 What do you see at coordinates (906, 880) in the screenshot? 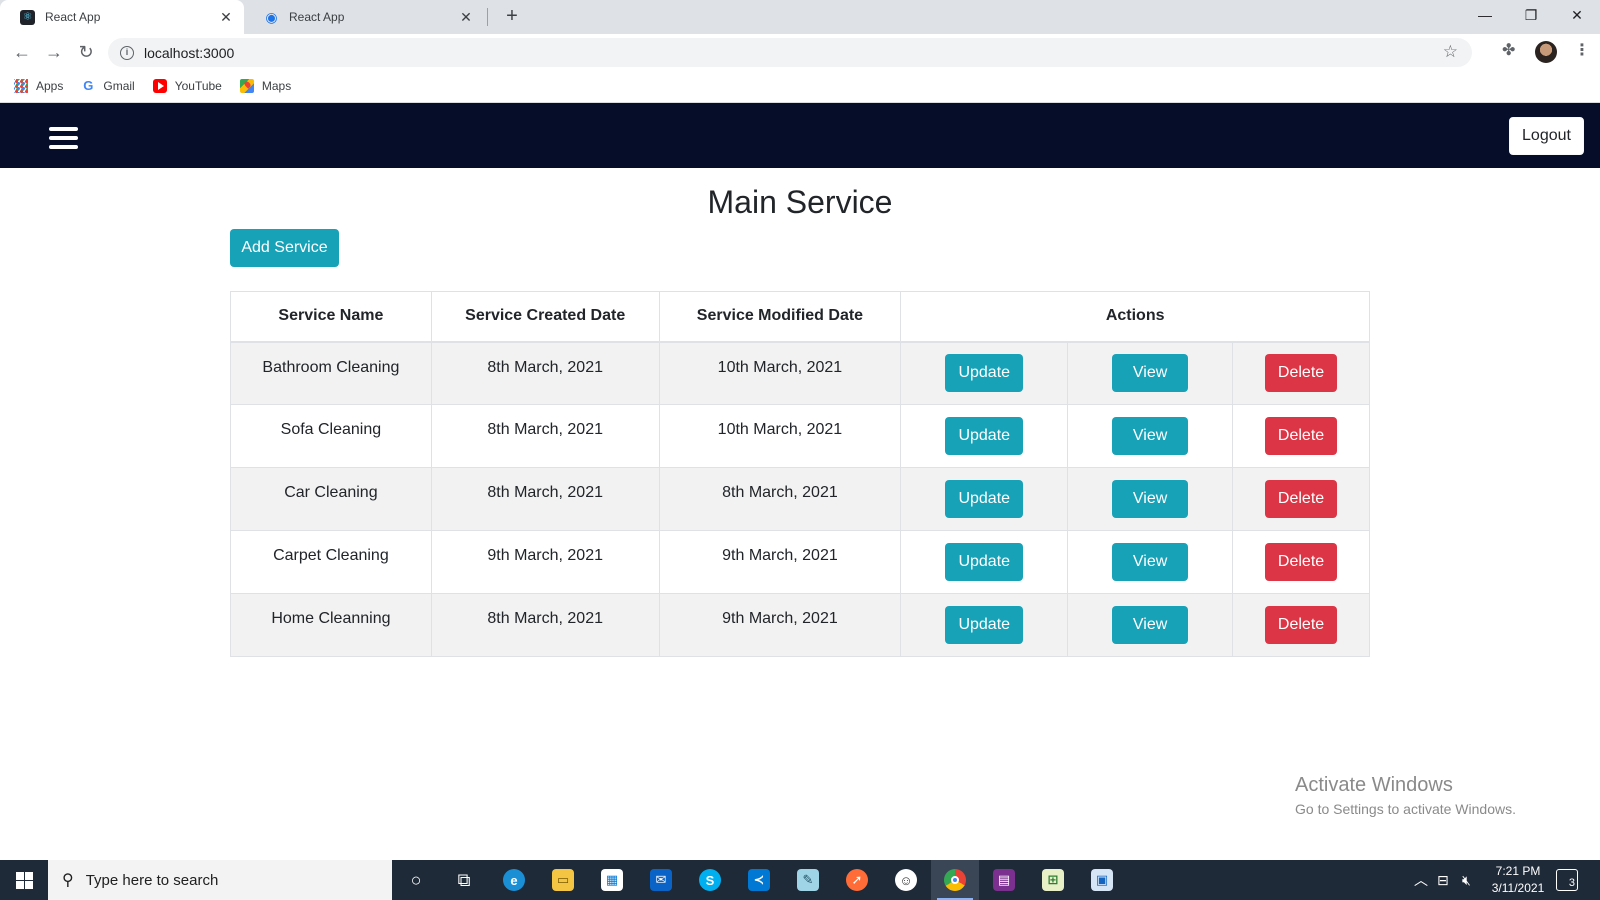
I see `github-desktop-icon: ☺` at bounding box center [906, 880].